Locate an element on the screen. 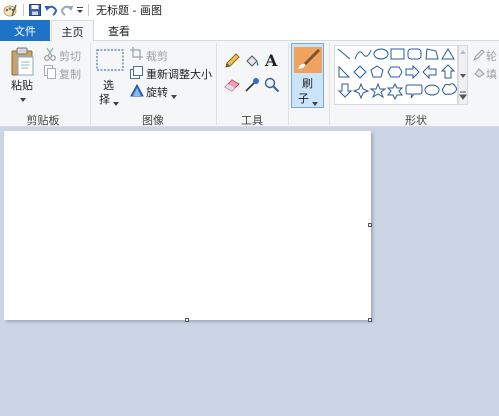  tab-view: 查看 is located at coordinates (119, 31).